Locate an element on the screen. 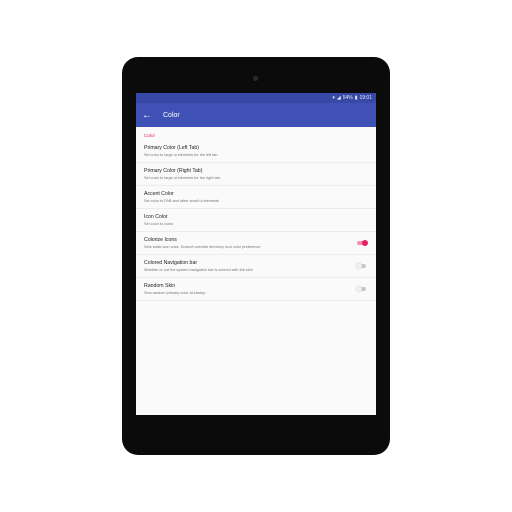 The image size is (512, 512). pref-title: Colored Navigation bar is located at coordinates (171, 263).